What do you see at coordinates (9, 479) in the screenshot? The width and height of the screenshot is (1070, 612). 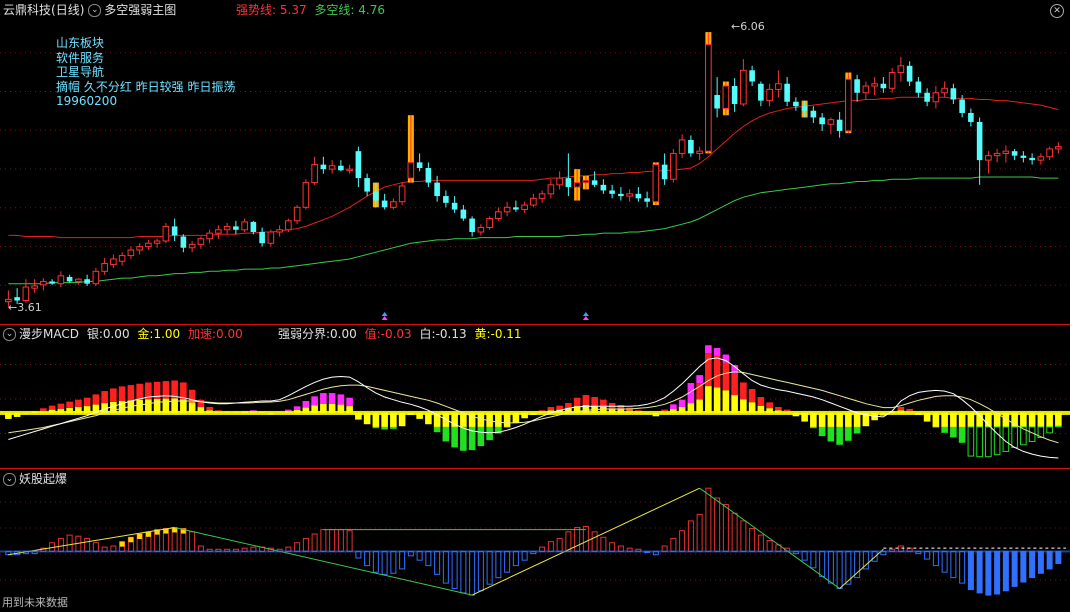 I see `yao-toggle-icon: ⌄` at bounding box center [9, 479].